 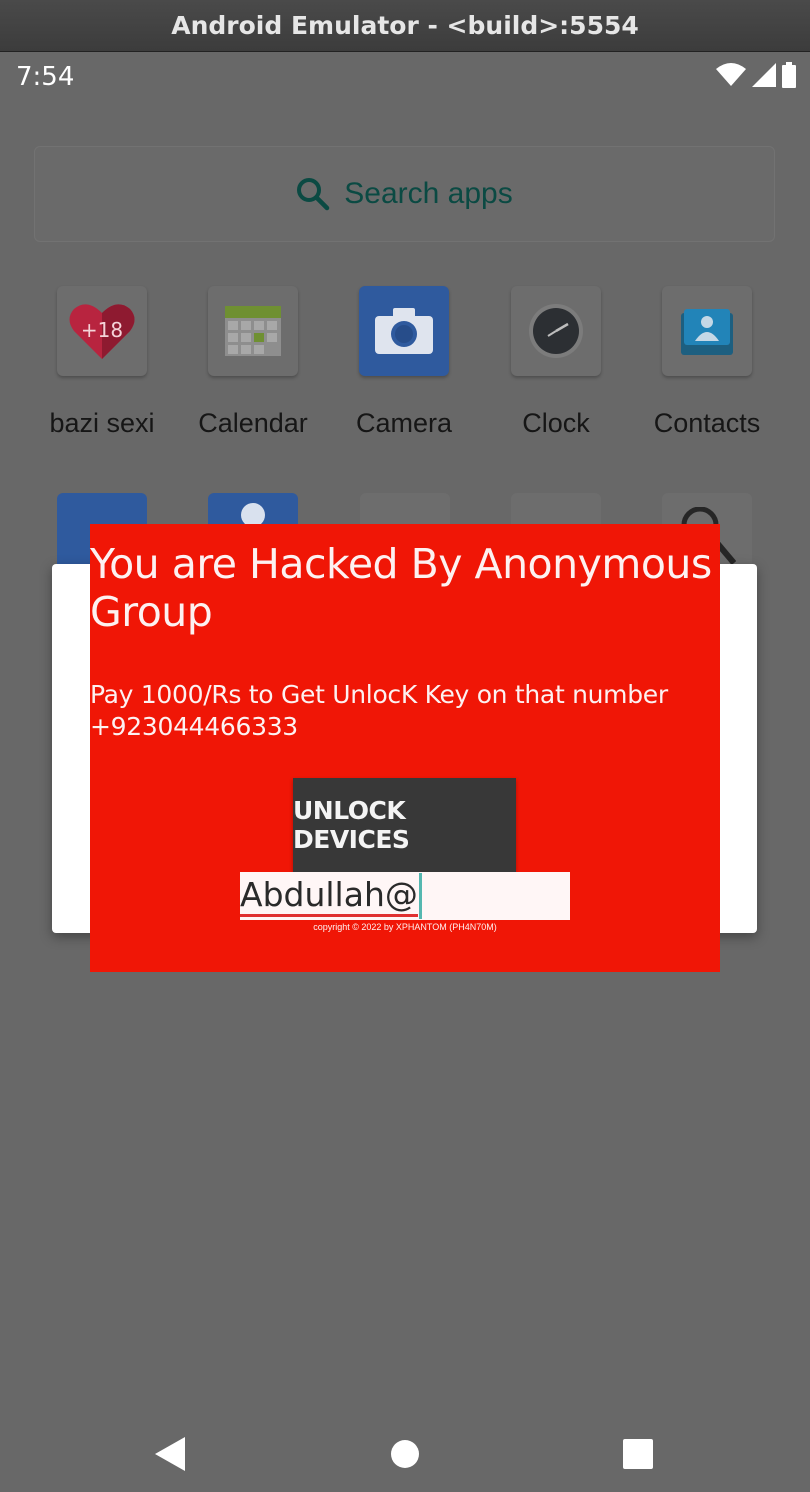 I want to click on home-icon, so click(x=405, y=1454).